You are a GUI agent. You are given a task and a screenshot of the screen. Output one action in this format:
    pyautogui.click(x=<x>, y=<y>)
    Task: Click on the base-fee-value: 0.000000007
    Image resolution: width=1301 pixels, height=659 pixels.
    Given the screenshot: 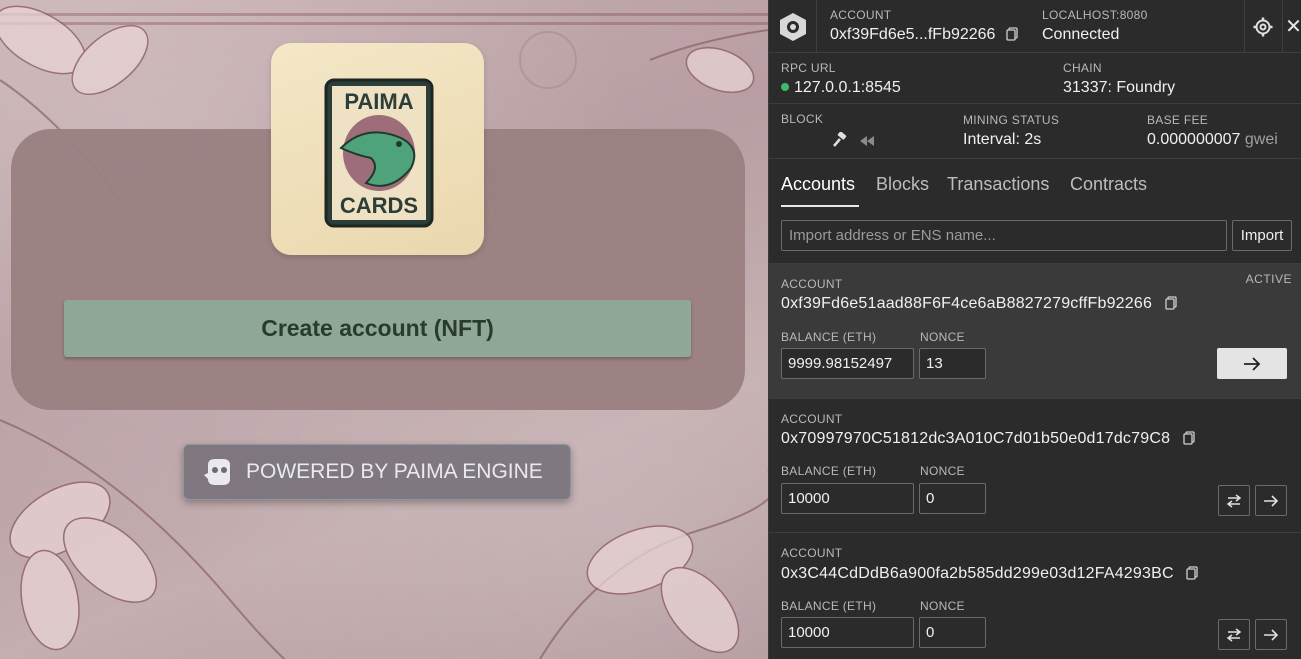 What is the action you would take?
    pyautogui.click(x=1194, y=139)
    